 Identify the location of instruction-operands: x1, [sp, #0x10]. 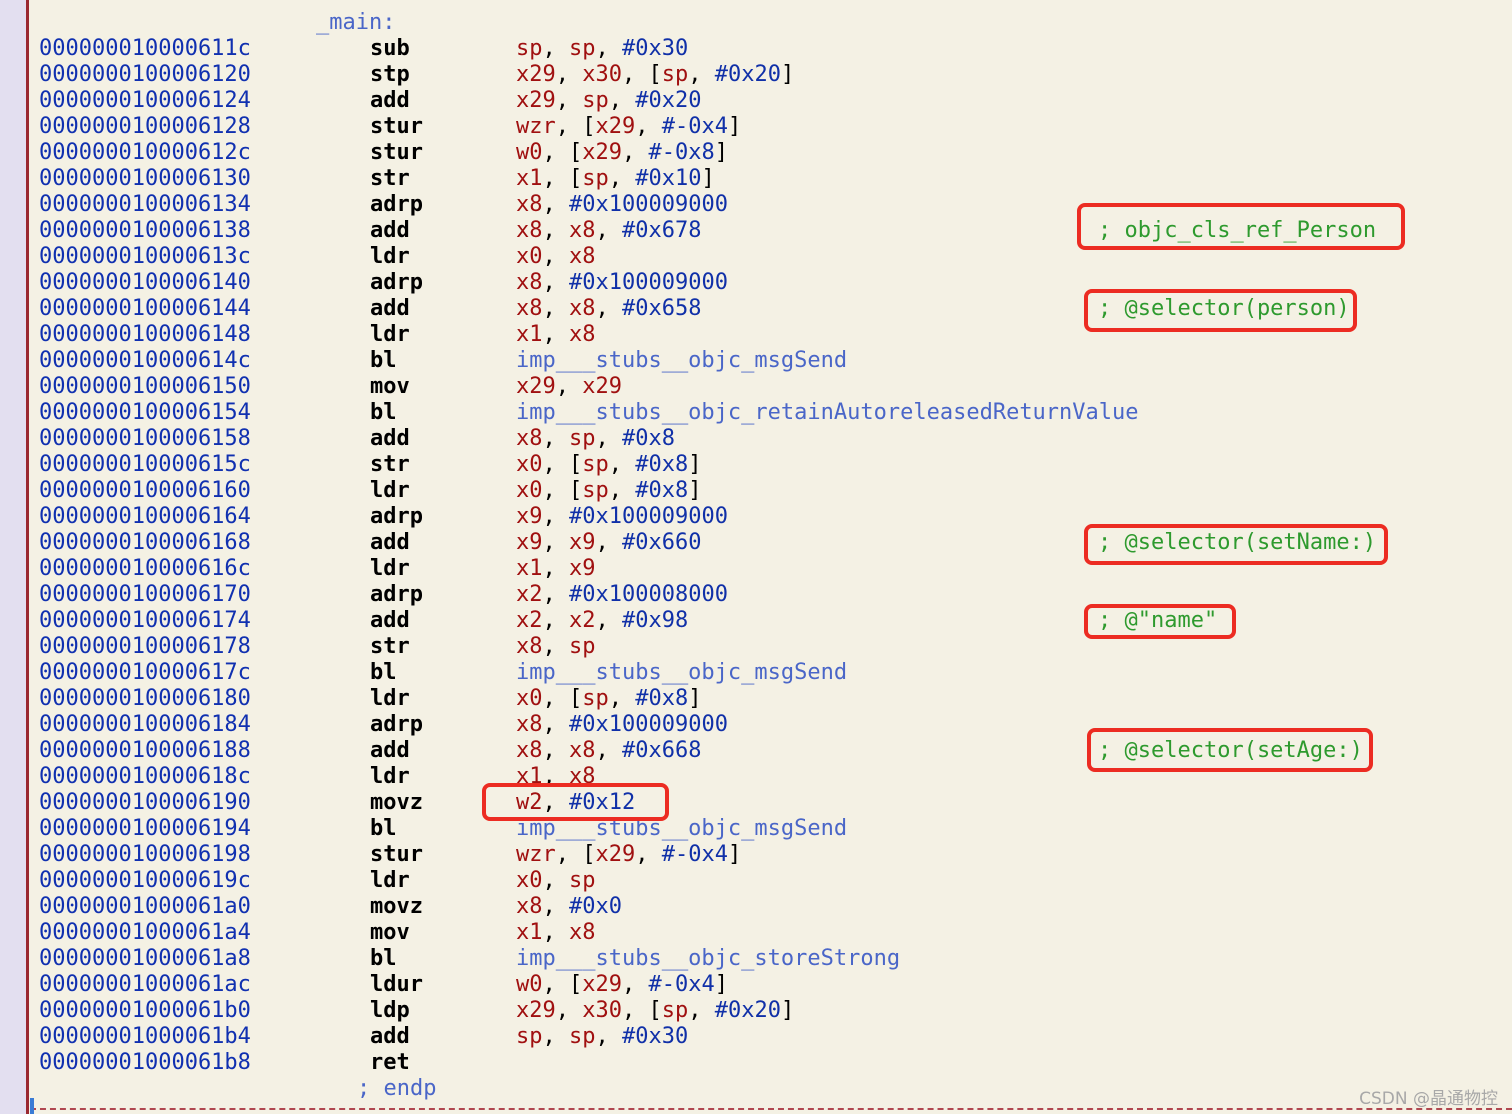
(615, 179).